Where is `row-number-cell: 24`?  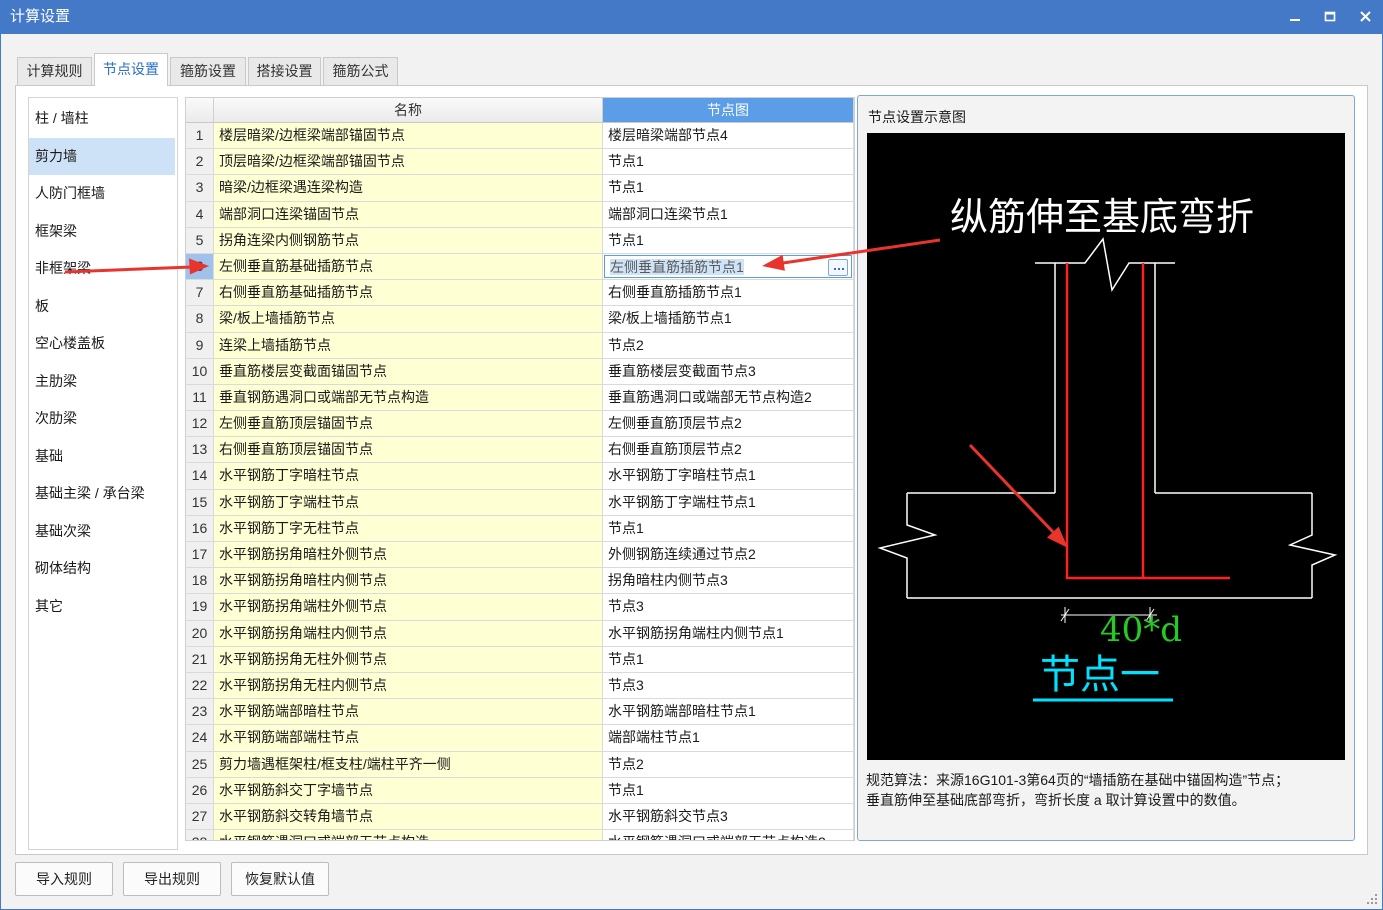 row-number-cell: 24 is located at coordinates (200, 738).